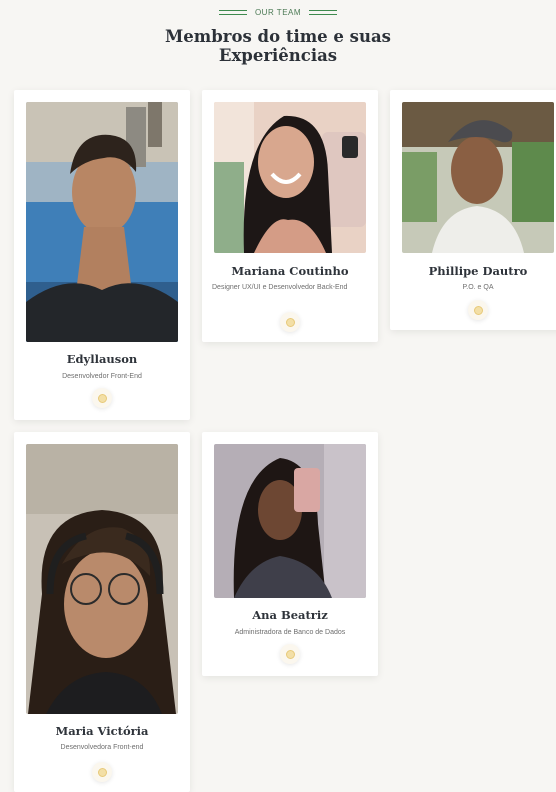  I want to click on member-role: P.O. e QA, so click(478, 287).